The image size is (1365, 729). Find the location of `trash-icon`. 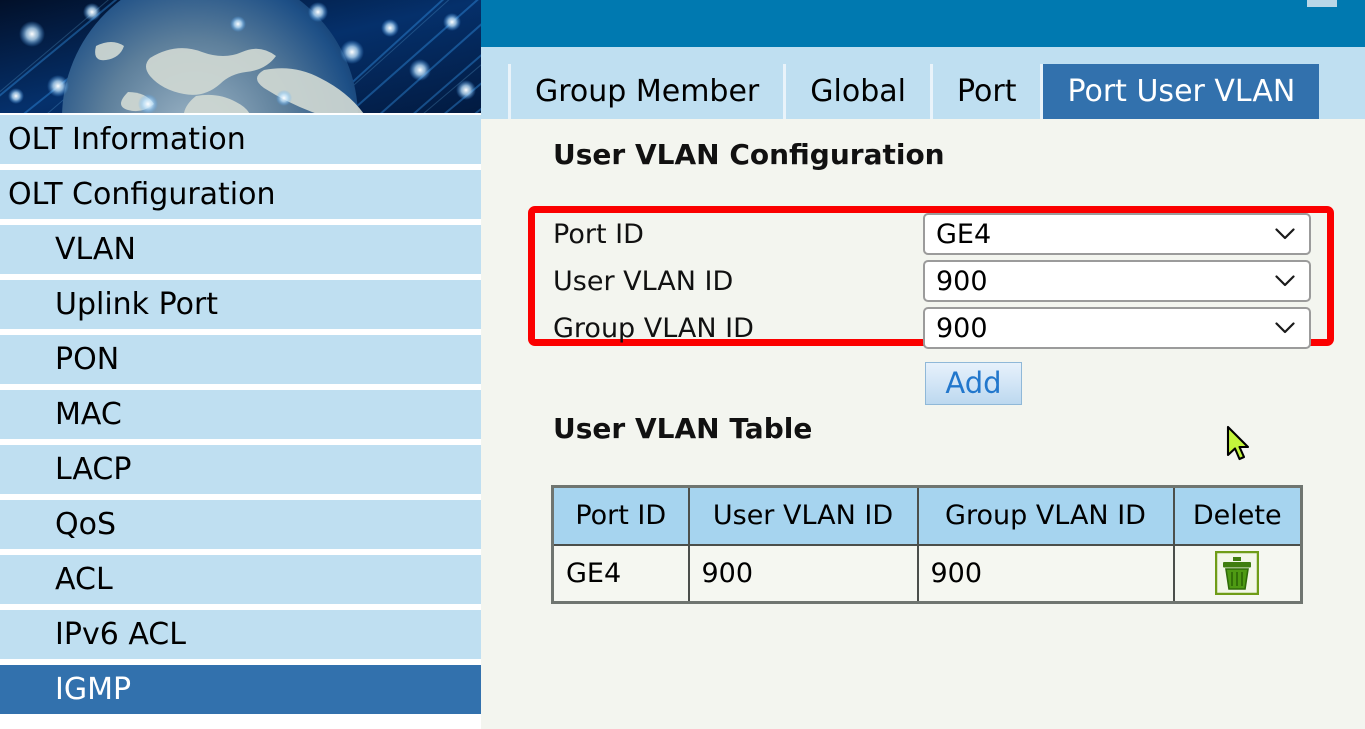

trash-icon is located at coordinates (1237, 573).